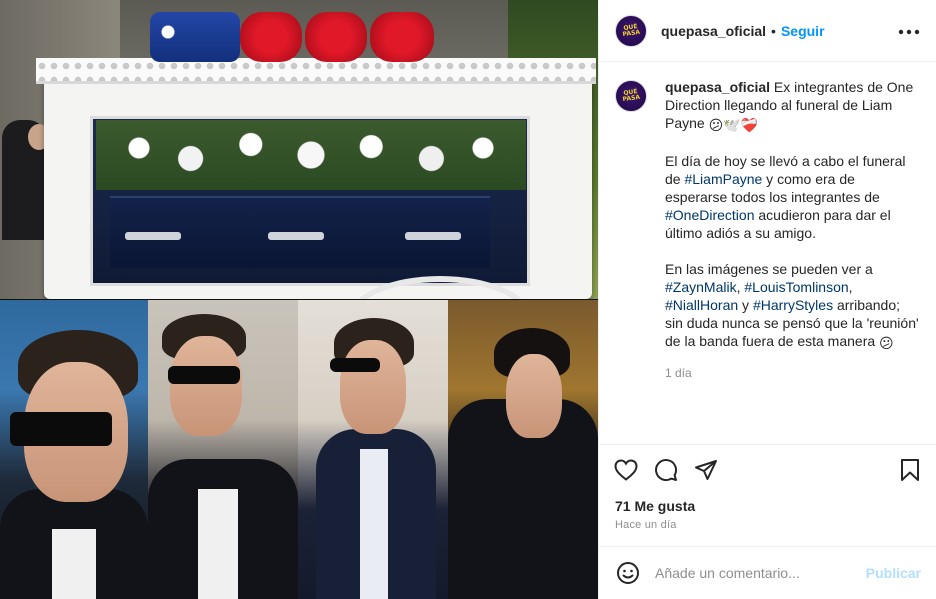  I want to click on hashtag-link: #LouisTomlinson, so click(796, 287).